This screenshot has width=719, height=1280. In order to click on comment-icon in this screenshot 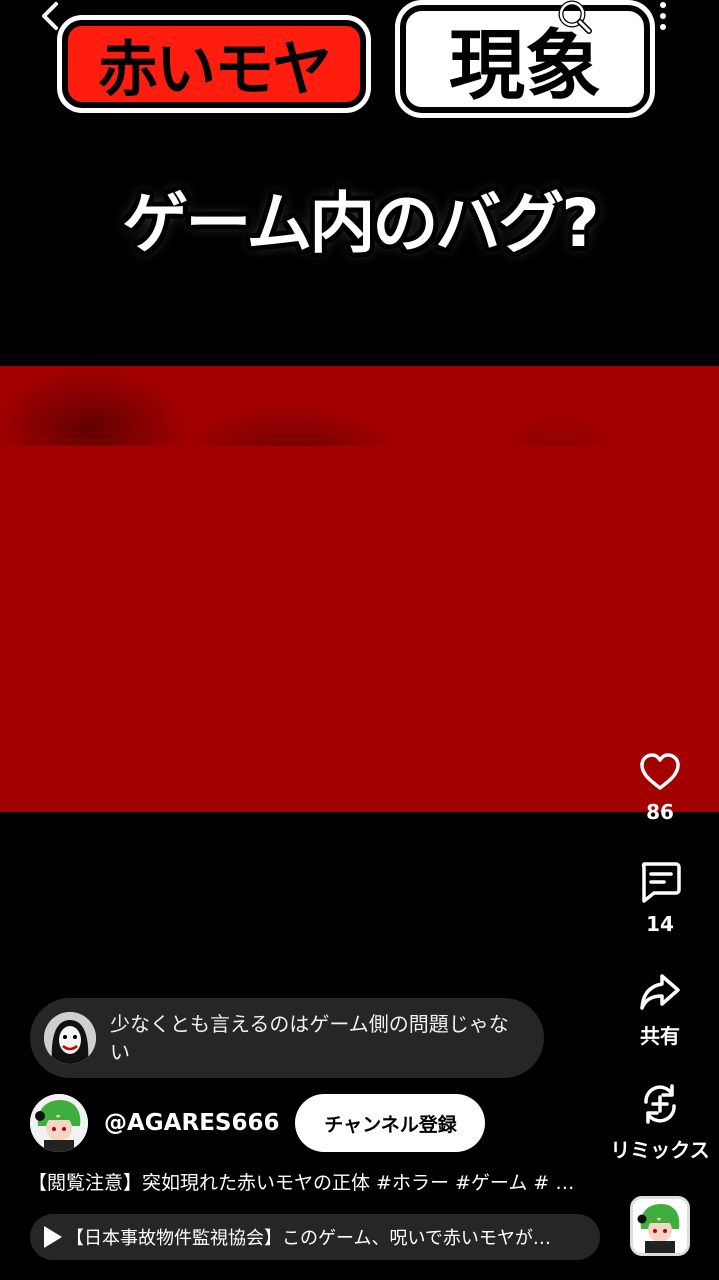, I will do `click(661, 882)`.